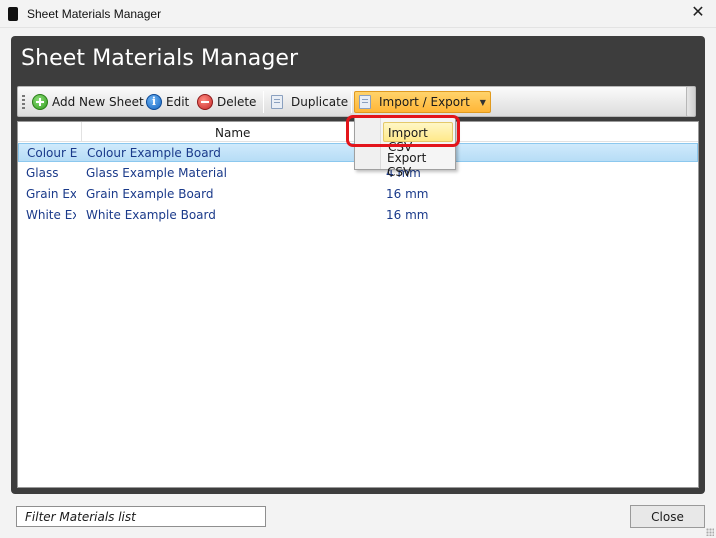 Image resolution: width=716 pixels, height=538 pixels. Describe the element at coordinates (94, 14) in the screenshot. I see `window-title: Sheet Materials Manager` at that location.